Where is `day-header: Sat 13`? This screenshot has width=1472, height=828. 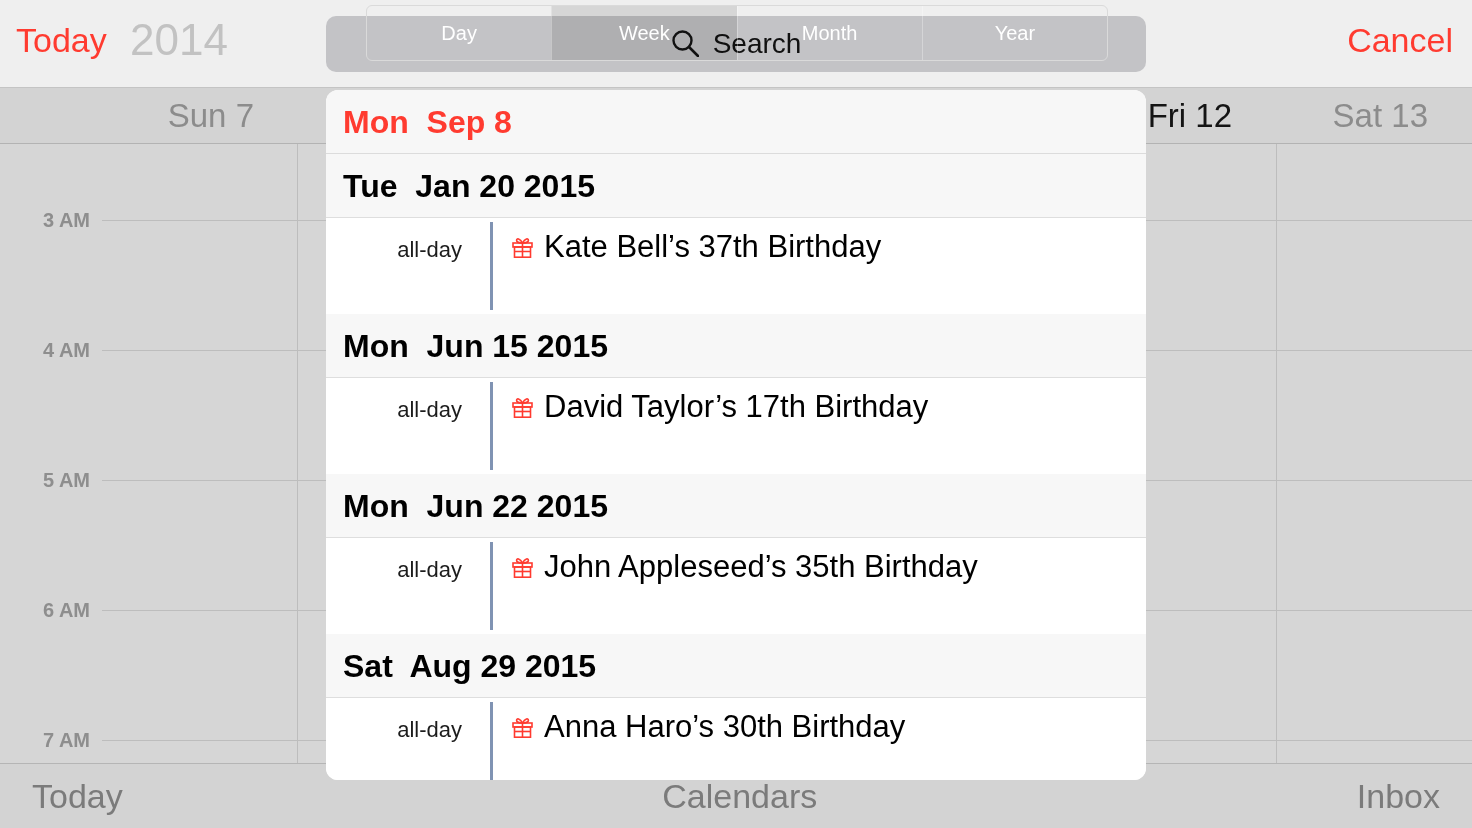
day-header: Sat 13 is located at coordinates (1380, 115).